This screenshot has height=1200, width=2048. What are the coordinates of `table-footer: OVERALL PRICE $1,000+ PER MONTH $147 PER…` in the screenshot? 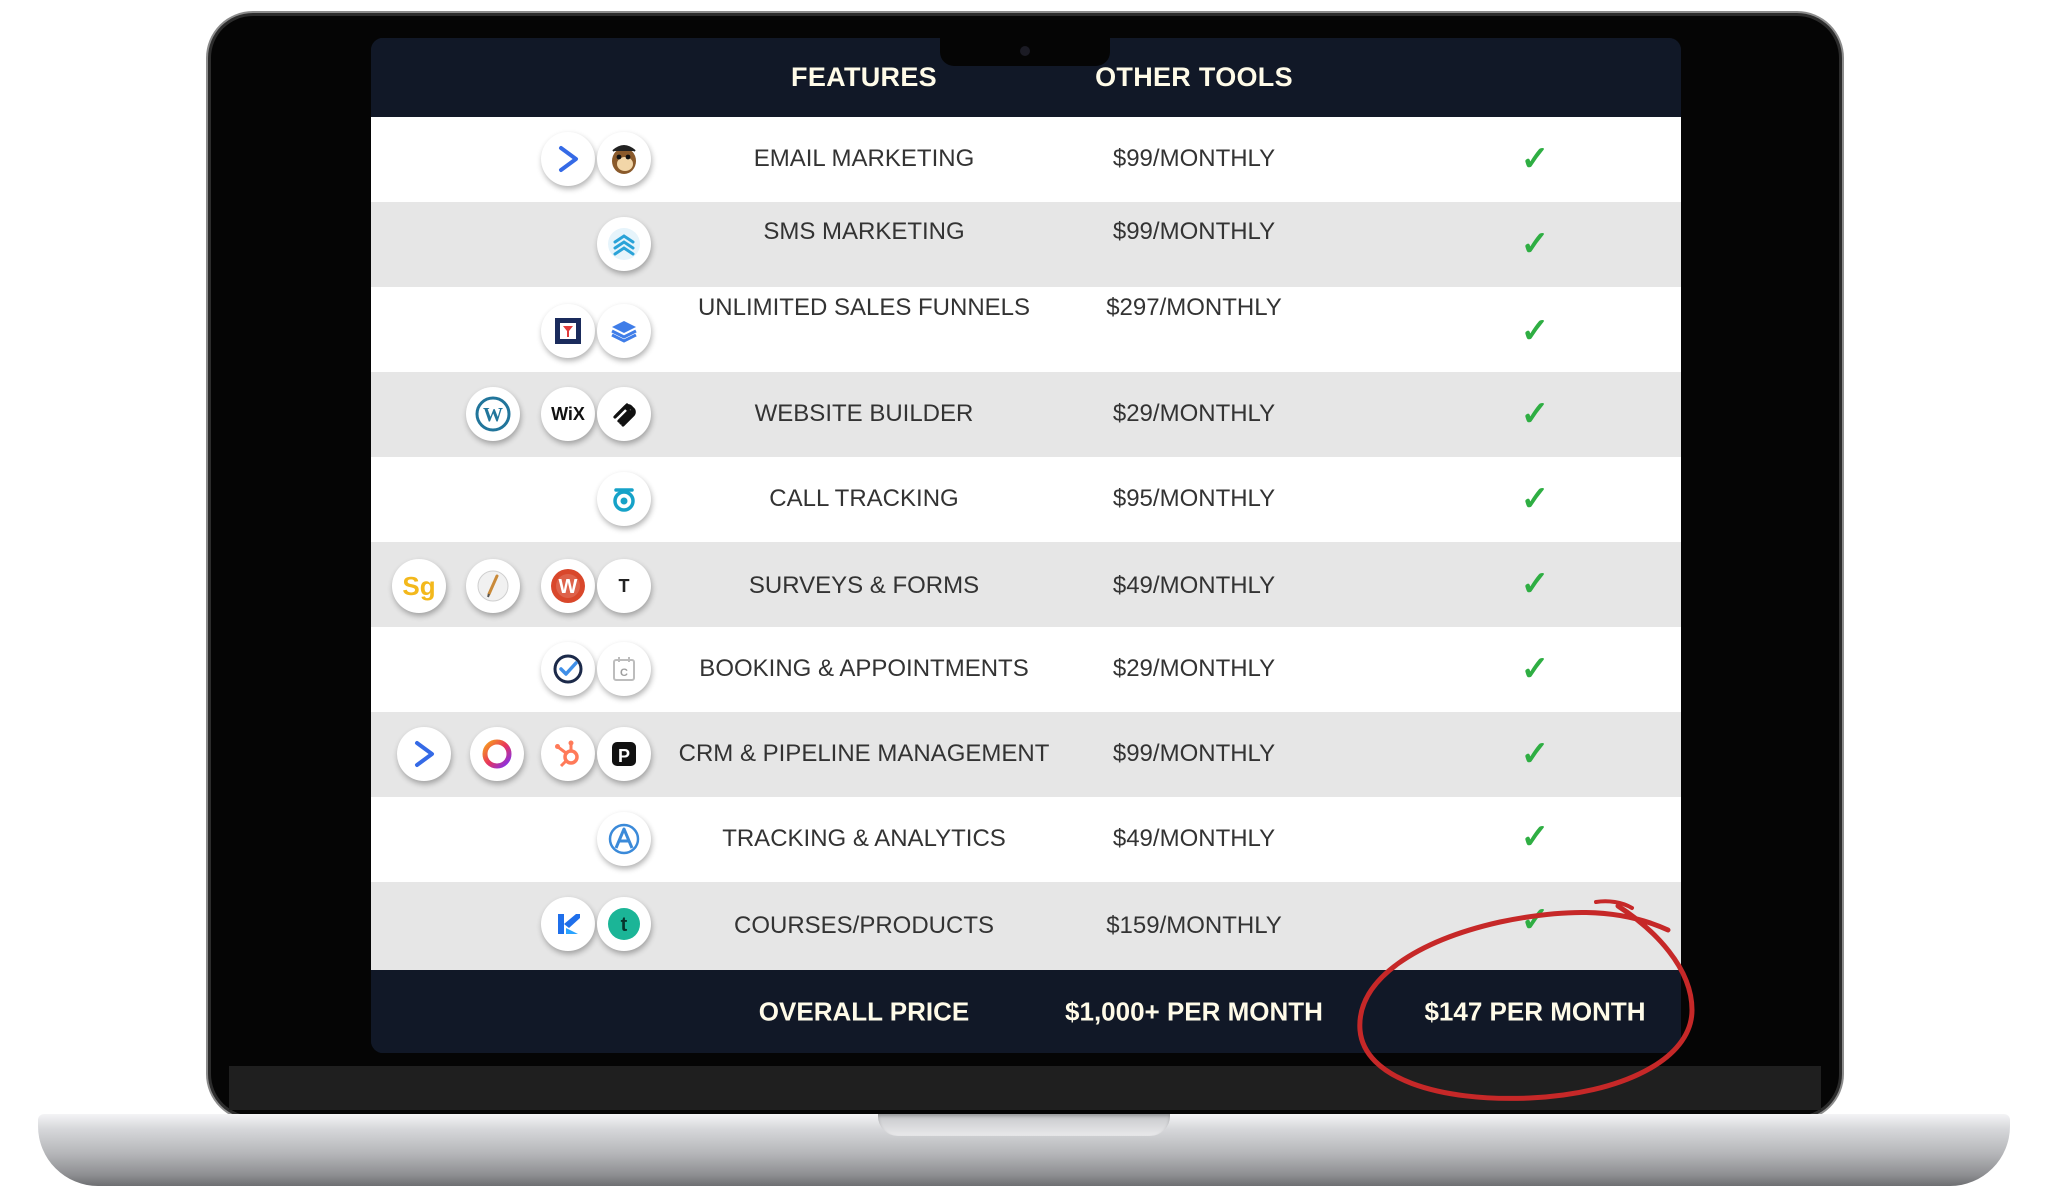 It's located at (1026, 1011).